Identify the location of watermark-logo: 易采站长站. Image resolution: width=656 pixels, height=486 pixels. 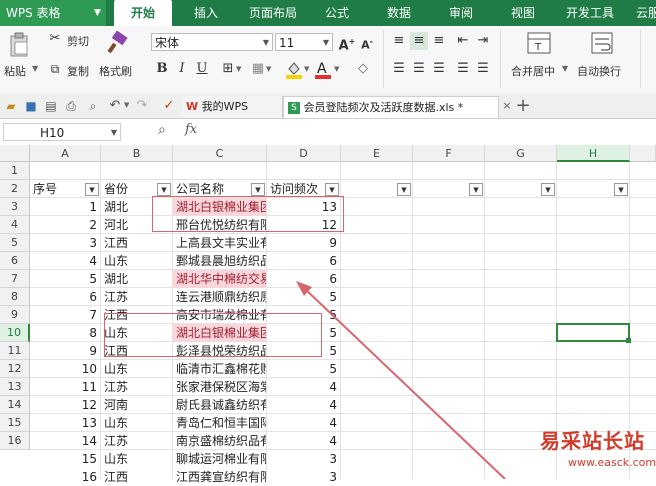
(592, 441).